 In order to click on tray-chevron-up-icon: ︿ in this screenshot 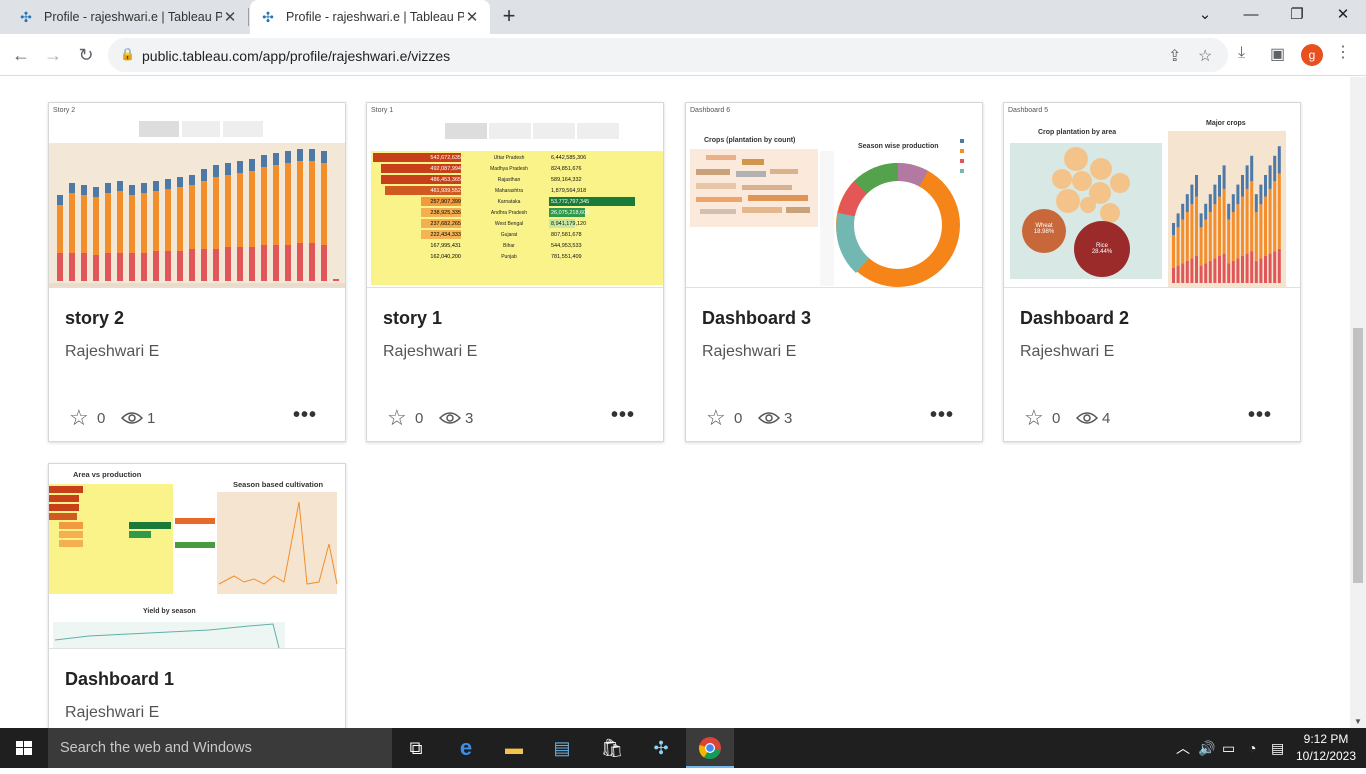, I will do `click(1183, 748)`.